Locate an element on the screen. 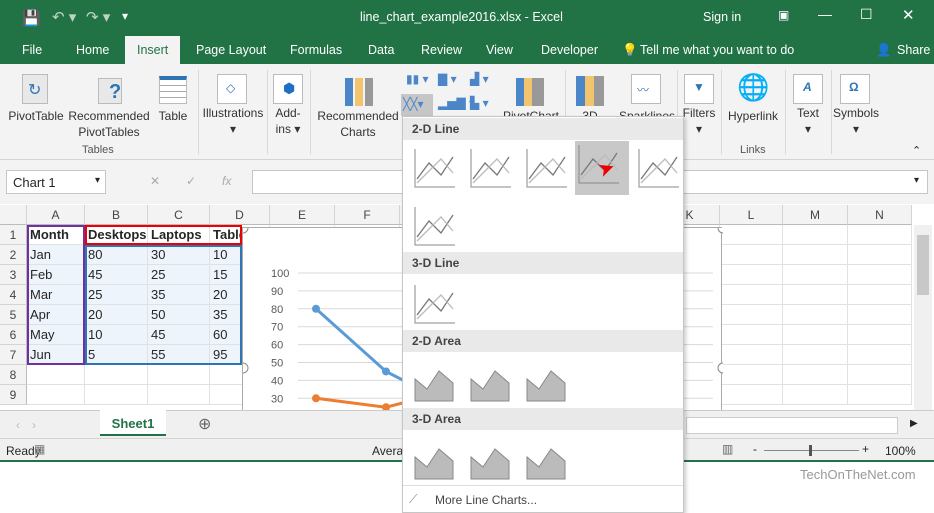 This screenshot has height=513, width=934. undo-icon: ↶ ▾ is located at coordinates (64, 17).